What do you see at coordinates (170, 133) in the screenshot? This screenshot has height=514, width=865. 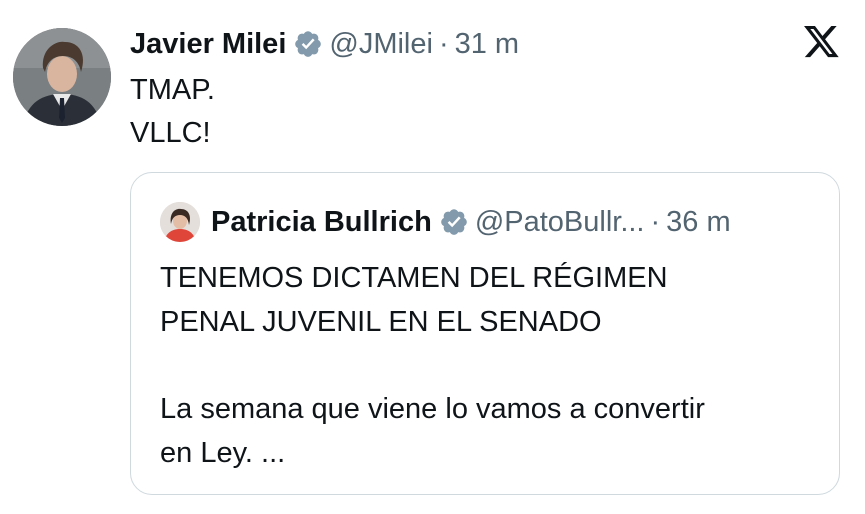 I see `tweet-text-line: VLLC!` at bounding box center [170, 133].